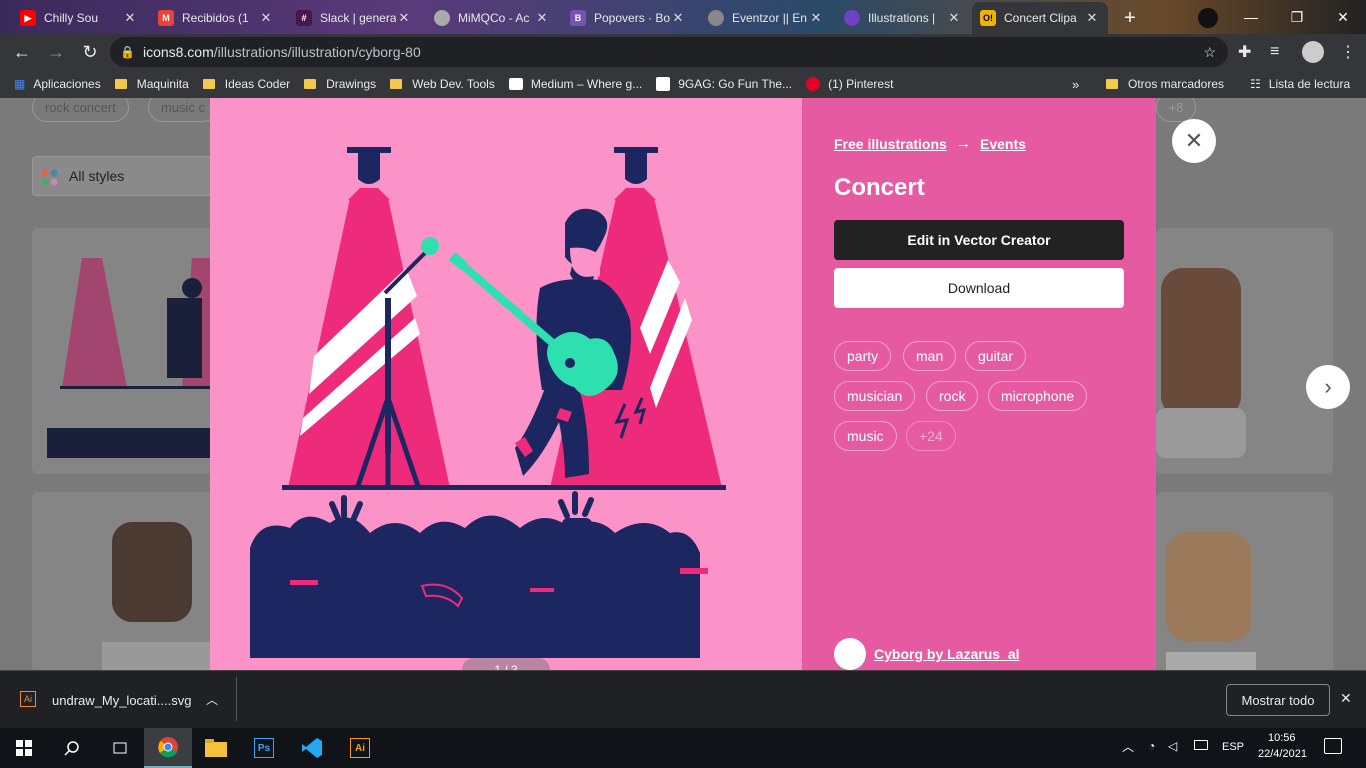  I want to click on extensions-icon: ✚, so click(1244, 52).